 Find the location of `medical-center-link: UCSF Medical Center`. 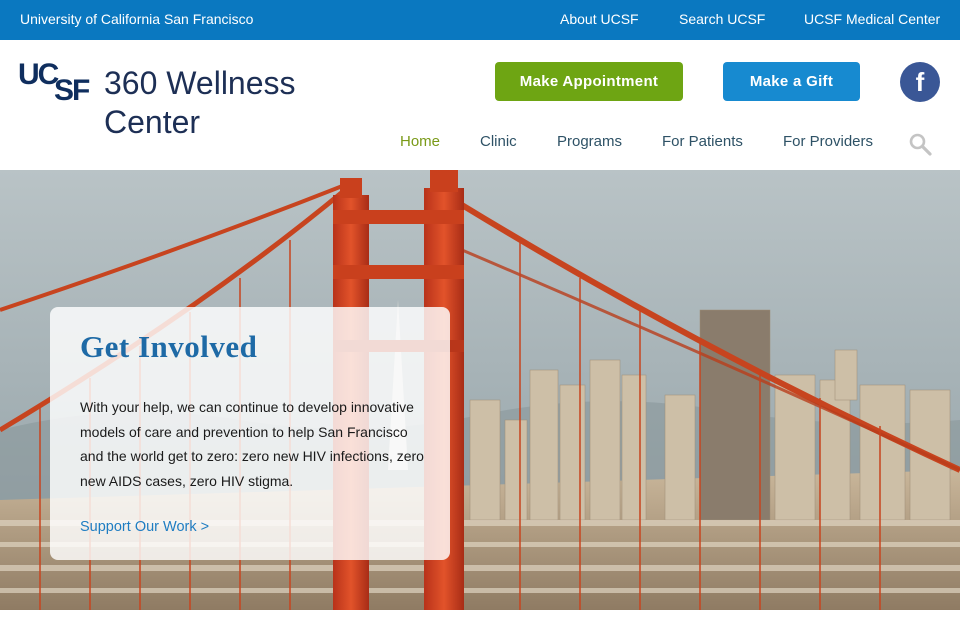

medical-center-link: UCSF Medical Center is located at coordinates (872, 19).